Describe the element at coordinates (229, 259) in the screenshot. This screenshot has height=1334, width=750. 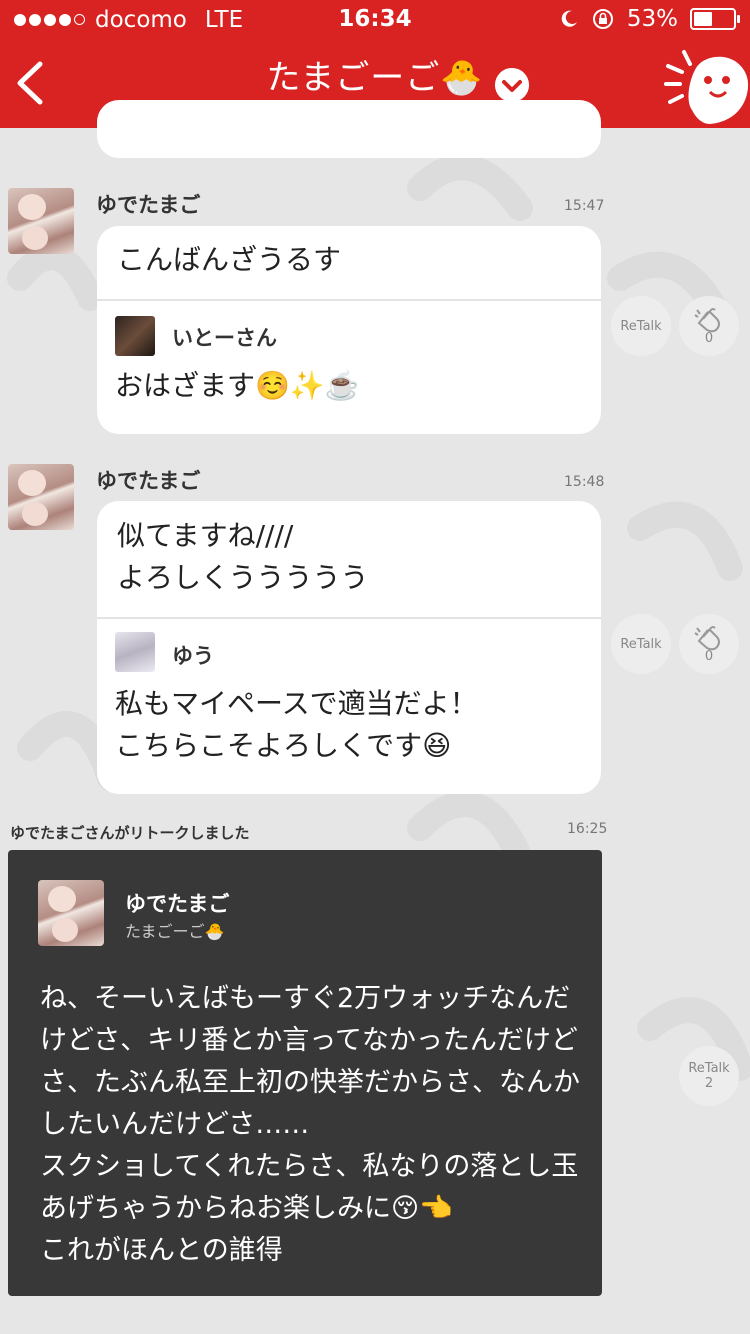
I see `message-text: こんばんざうるす` at that location.